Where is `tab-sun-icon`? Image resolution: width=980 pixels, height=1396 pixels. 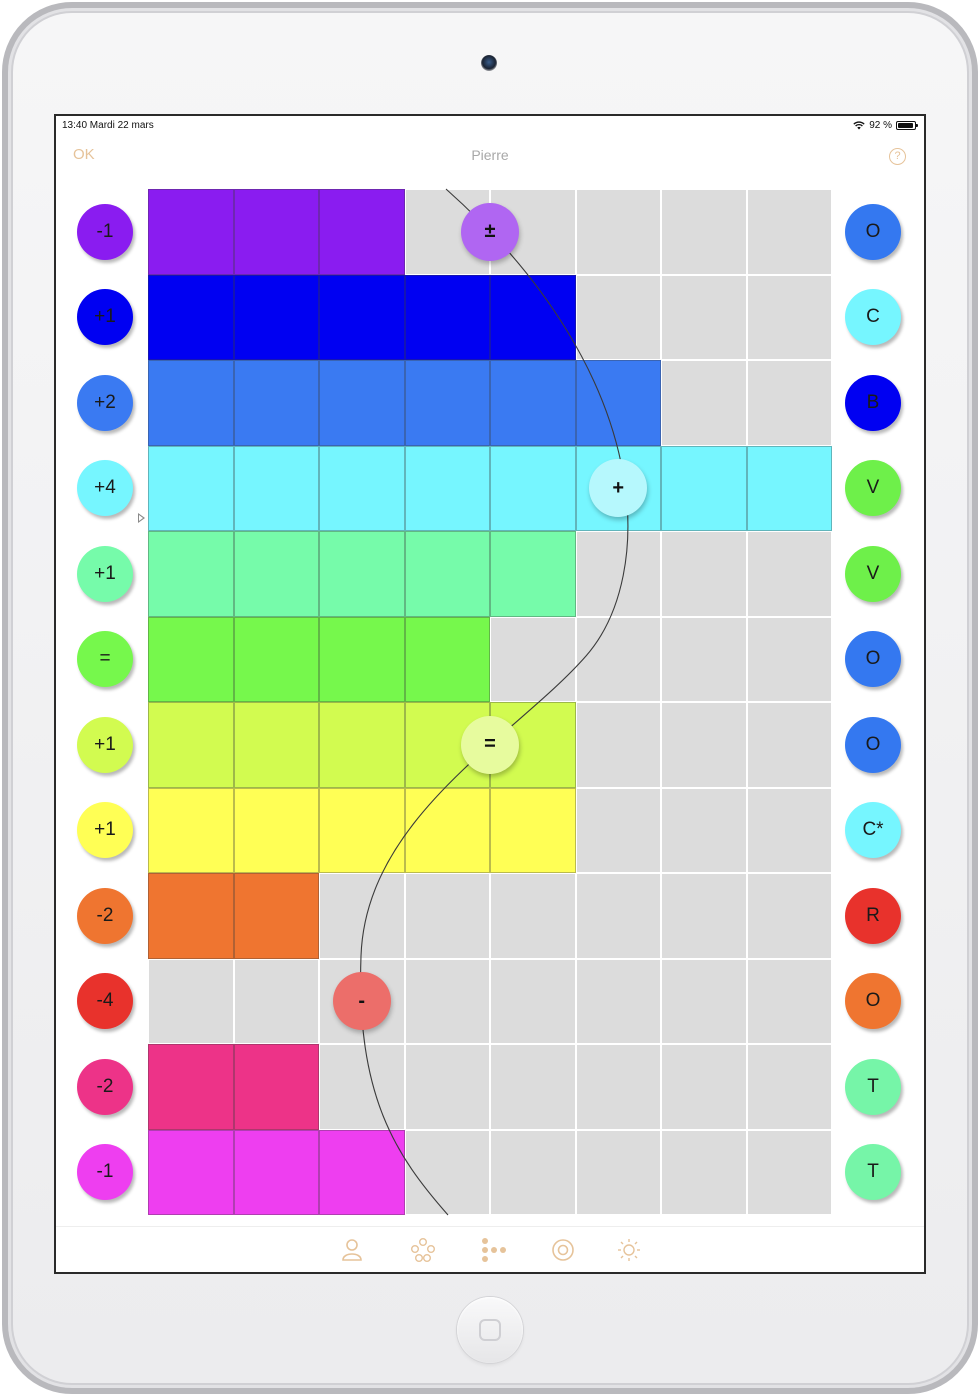
tab-sun-icon is located at coordinates (629, 1250).